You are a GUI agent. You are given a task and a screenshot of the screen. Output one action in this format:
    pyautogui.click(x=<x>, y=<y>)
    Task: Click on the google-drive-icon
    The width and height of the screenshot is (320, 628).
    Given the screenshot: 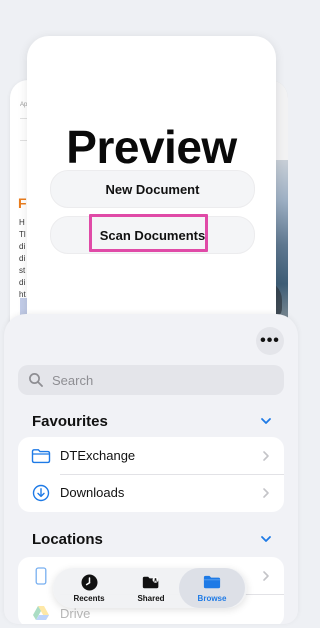 What is the action you would take?
    pyautogui.click(x=41, y=613)
    